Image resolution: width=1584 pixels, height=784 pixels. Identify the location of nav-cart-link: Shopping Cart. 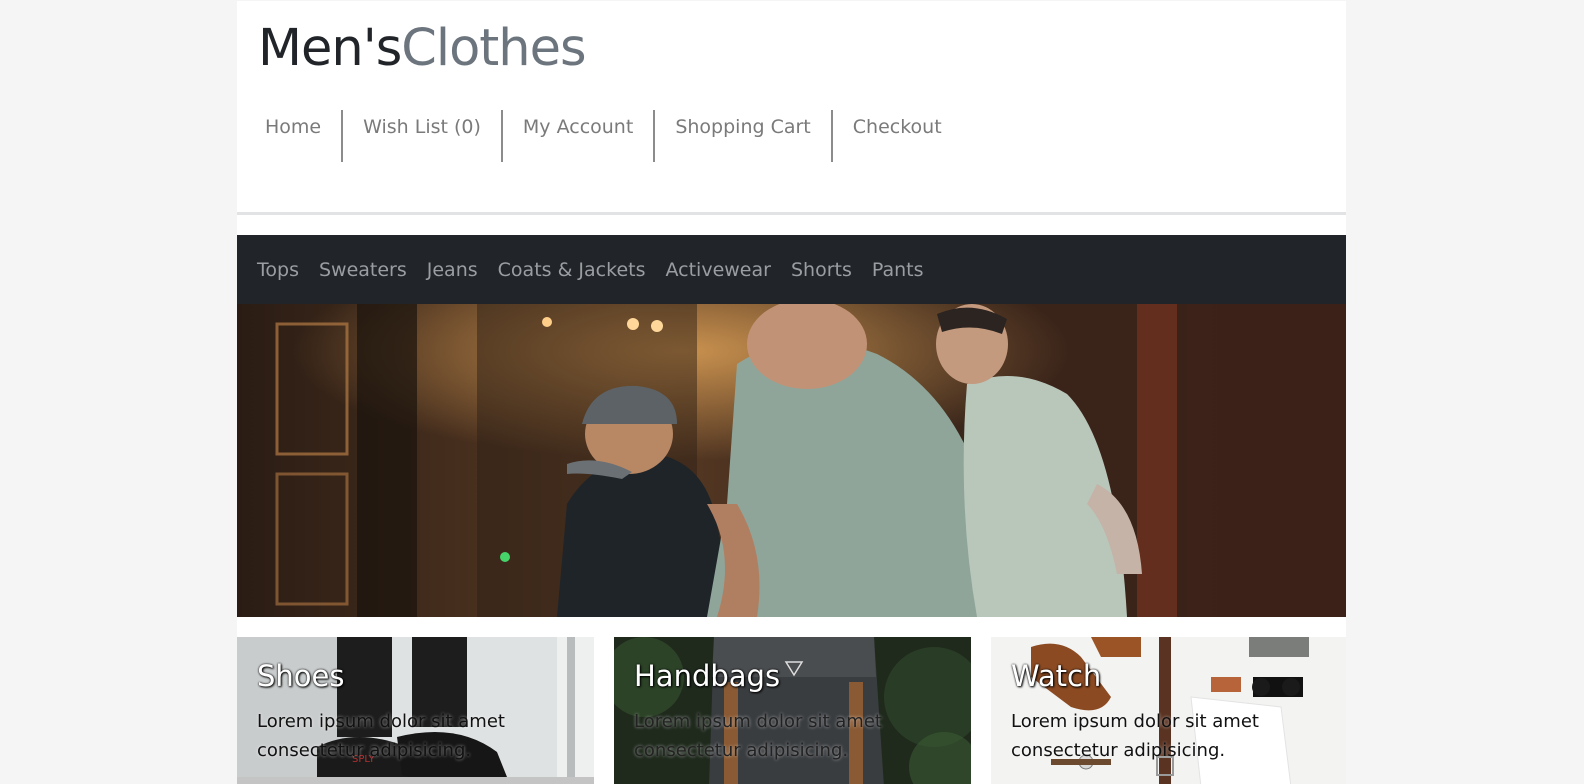
(741, 136).